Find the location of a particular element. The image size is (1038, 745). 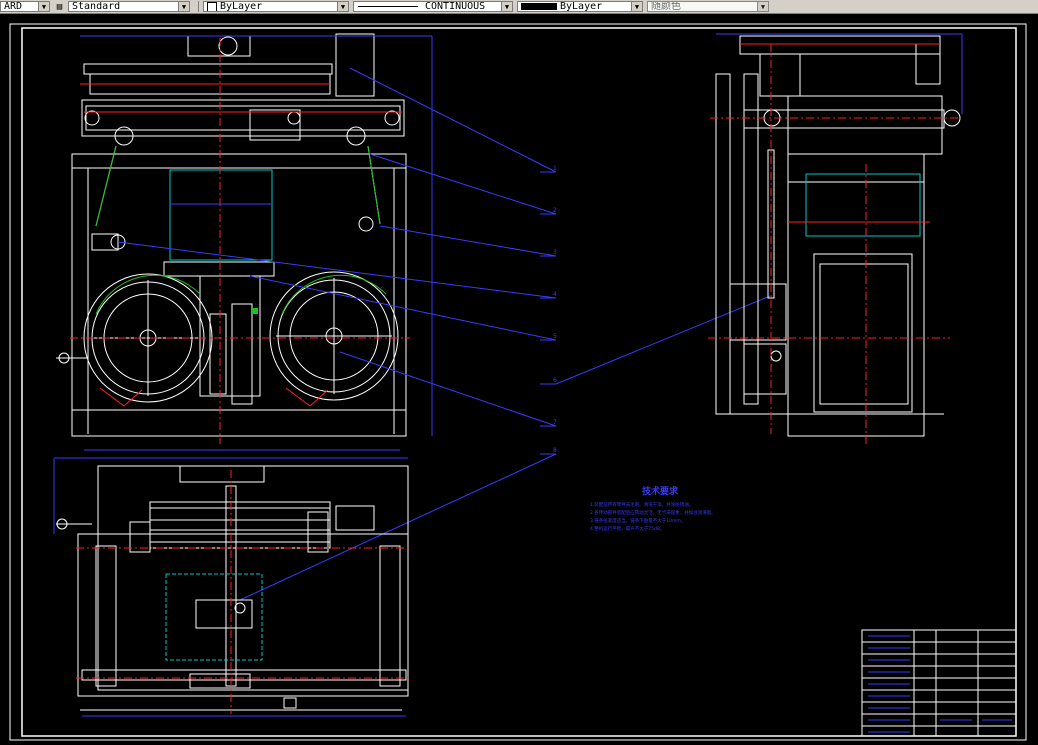

style-combo-value: ARD is located at coordinates (13, 6).